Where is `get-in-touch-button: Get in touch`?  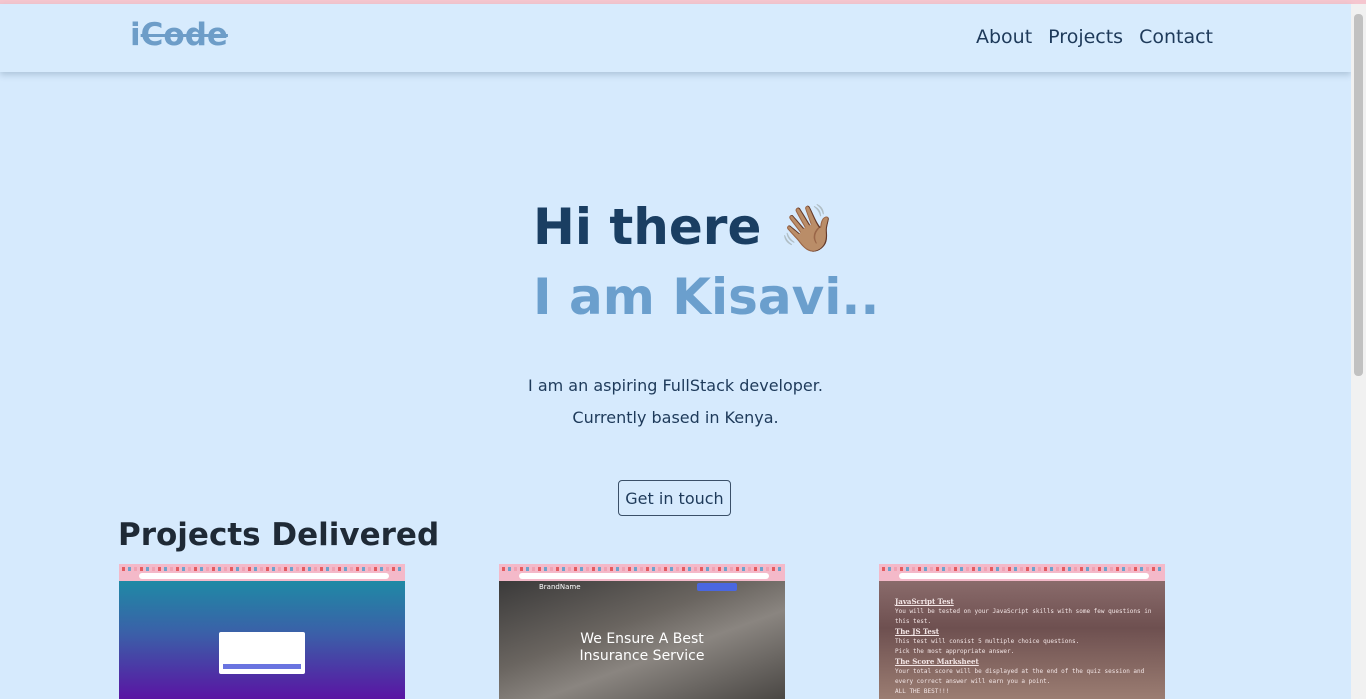 get-in-touch-button: Get in touch is located at coordinates (674, 498).